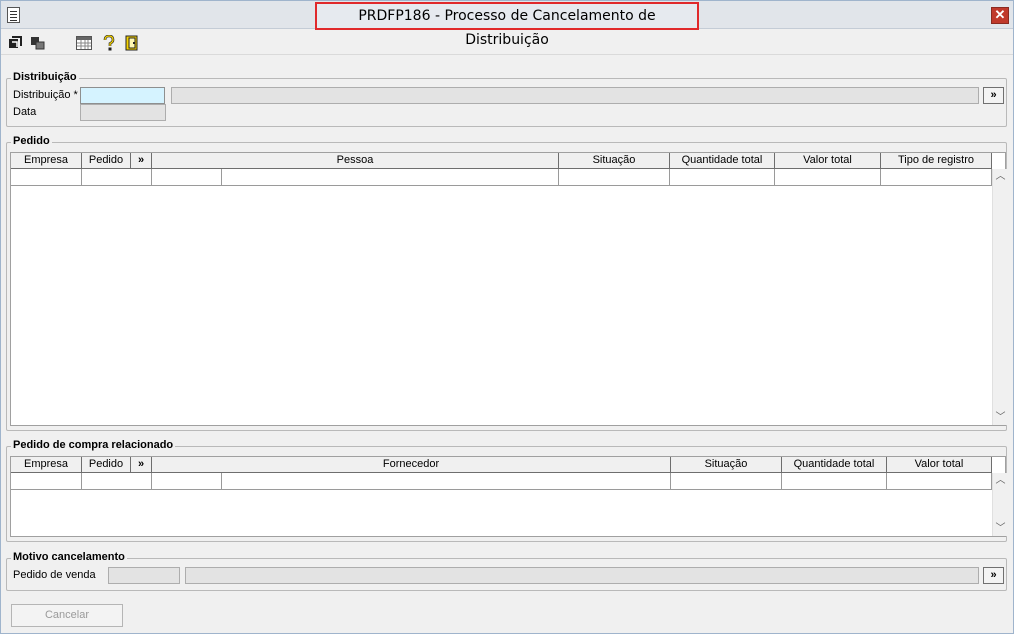 This screenshot has width=1014, height=634. Describe the element at coordinates (828, 177) in the screenshot. I see `pedido-cell-valor-total` at that location.